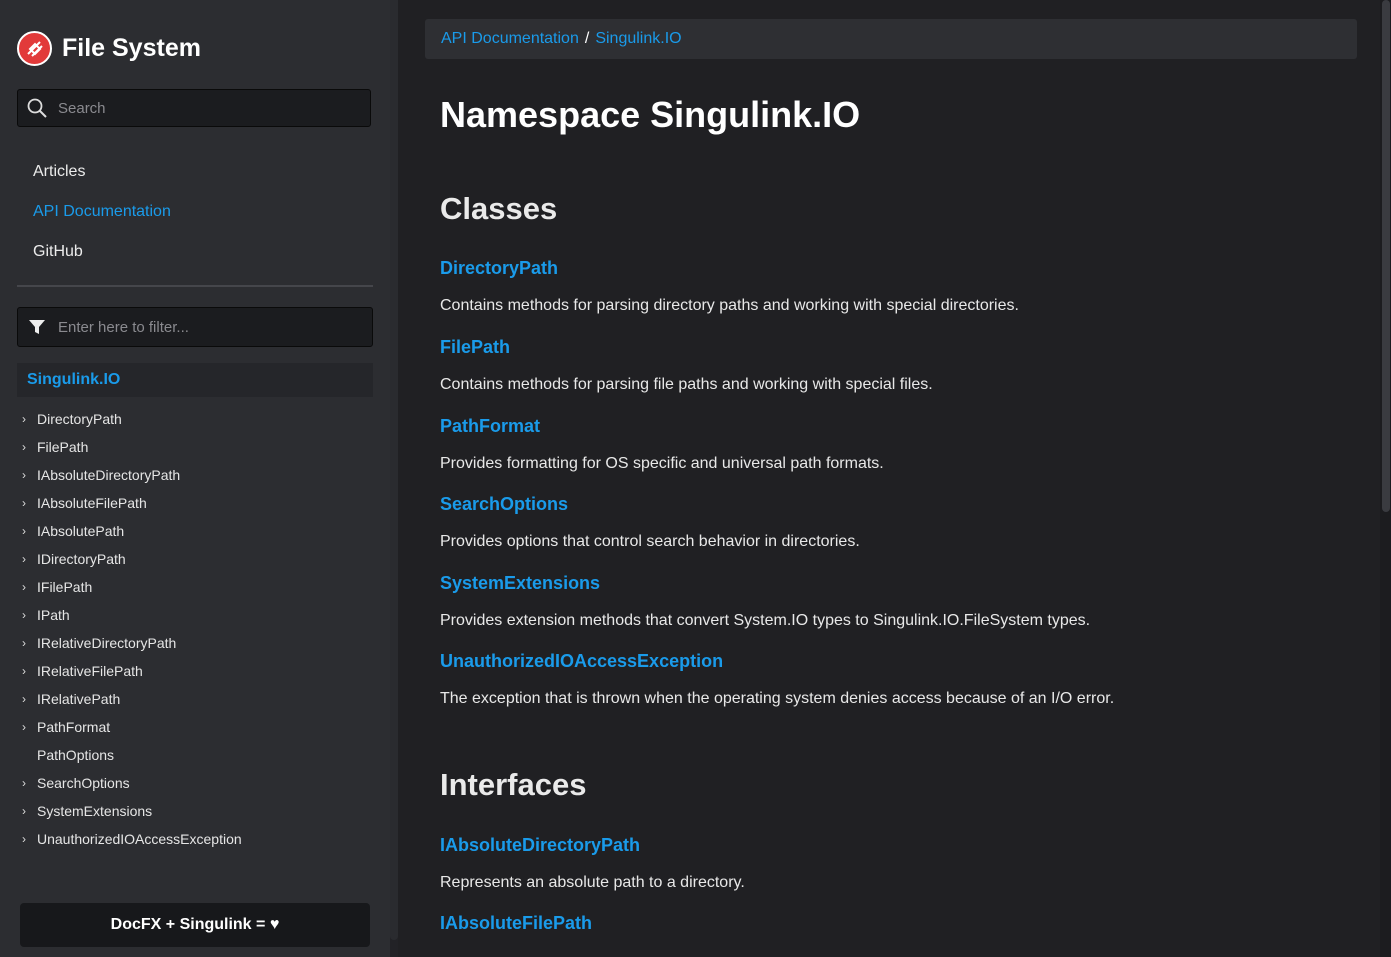 This screenshot has width=1391, height=957. What do you see at coordinates (79, 419) in the screenshot?
I see `toc-item-label: DirectoryPath` at bounding box center [79, 419].